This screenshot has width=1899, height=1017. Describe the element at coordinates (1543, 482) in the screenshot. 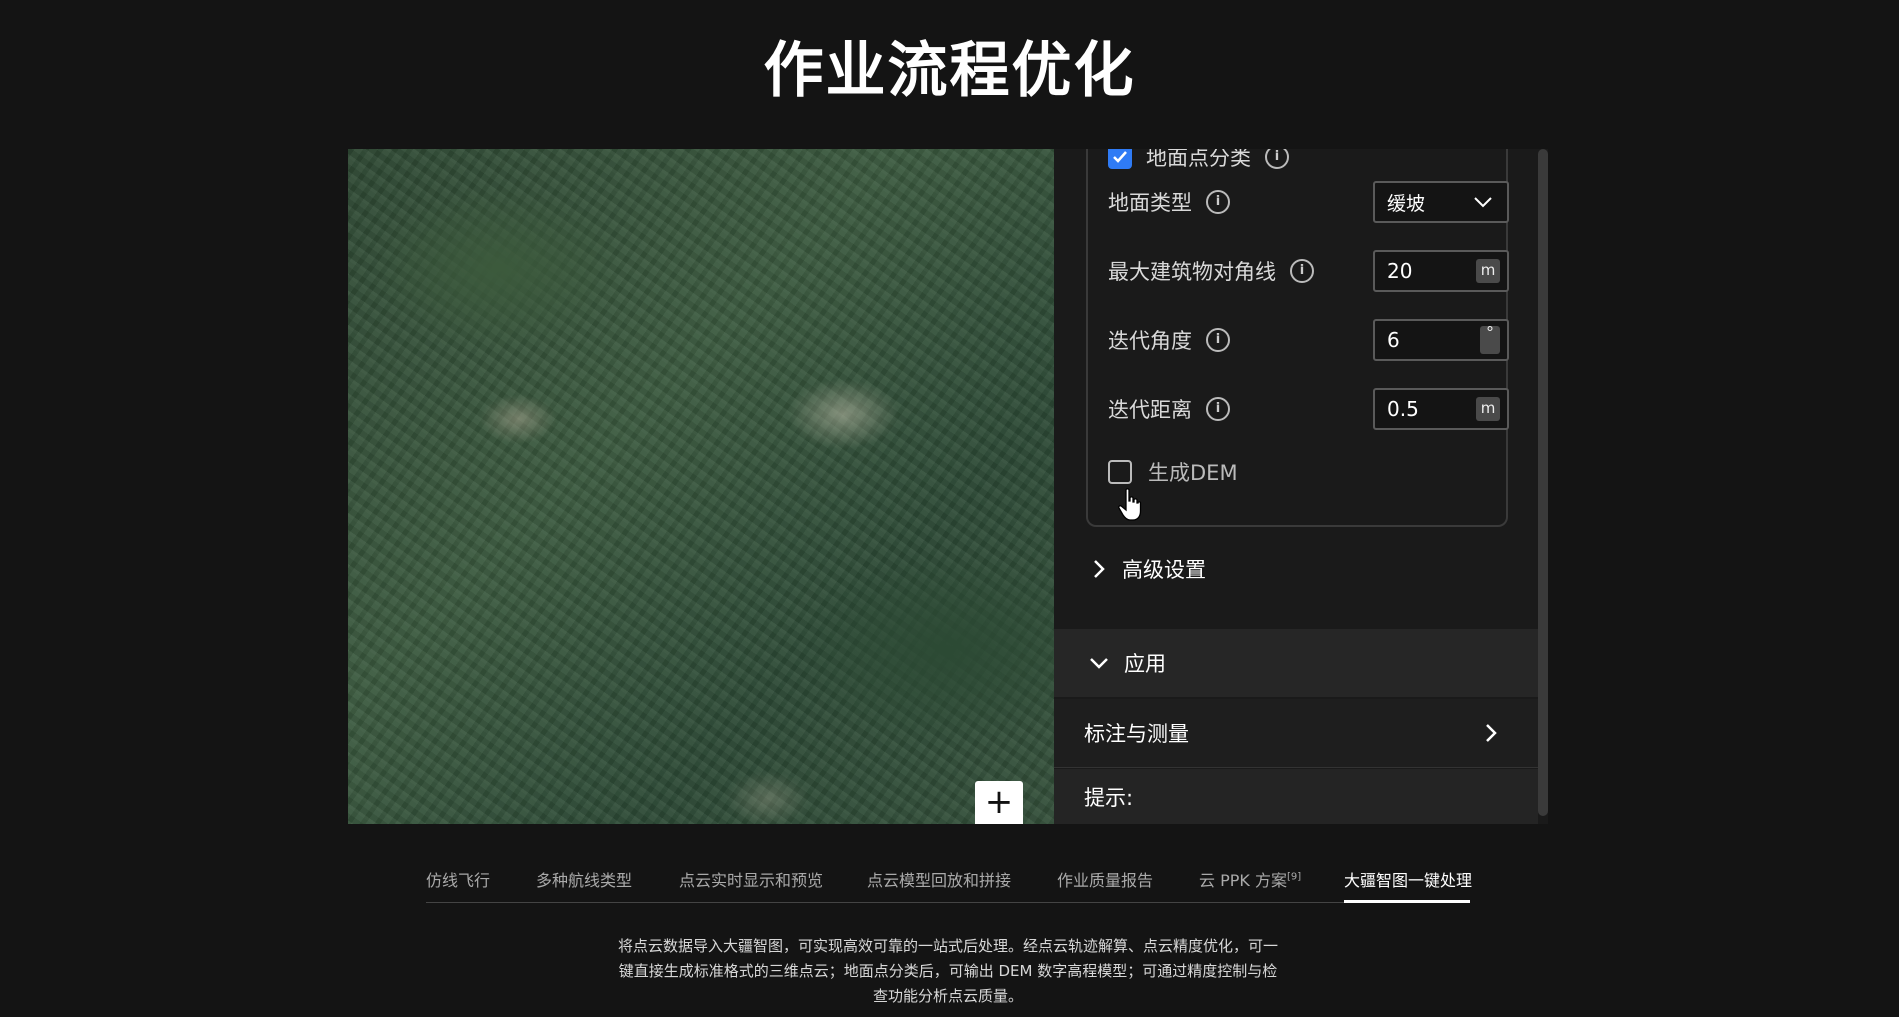

I see `scrollbar` at that location.